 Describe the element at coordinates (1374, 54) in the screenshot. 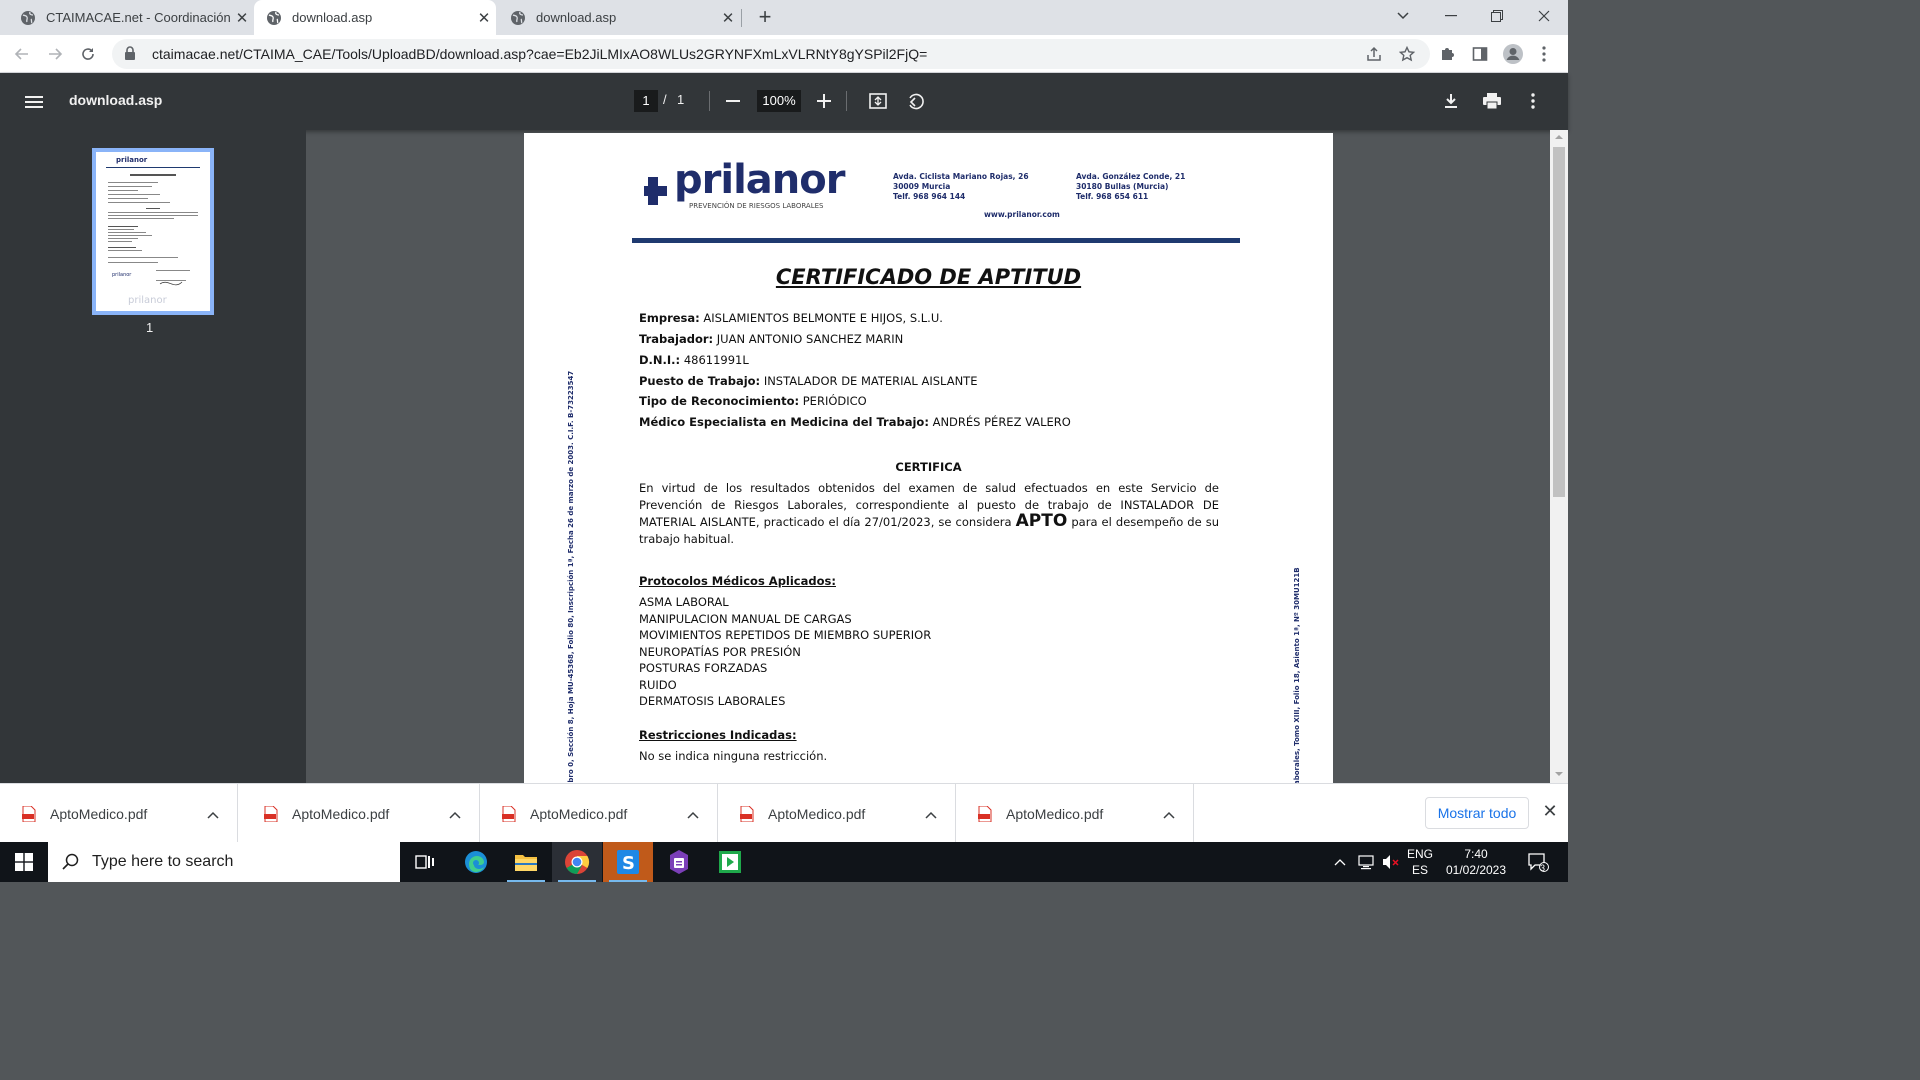

I see `share-icon` at that location.